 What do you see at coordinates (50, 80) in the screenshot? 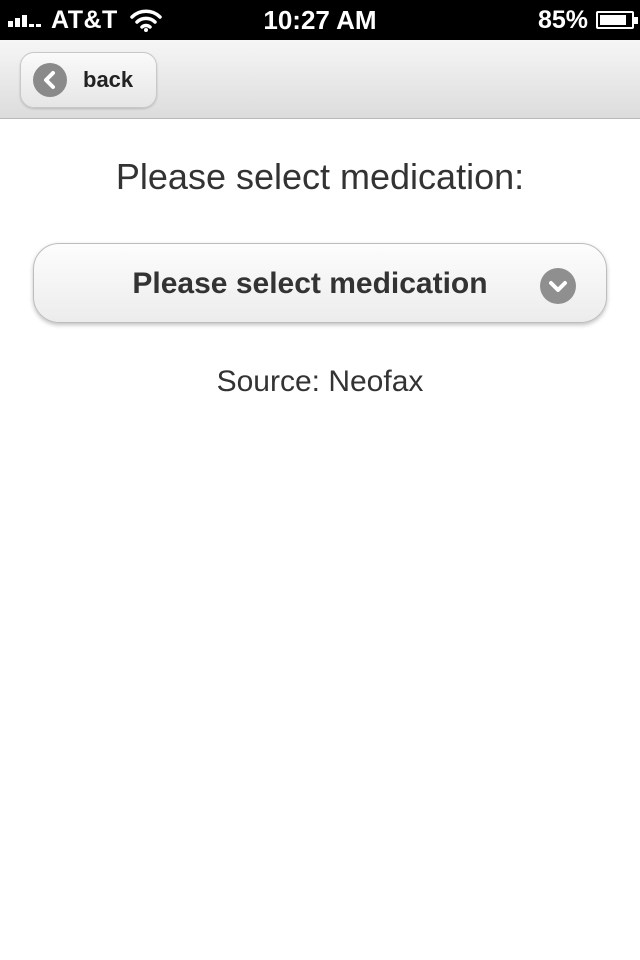
I see `chevron-left-icon` at bounding box center [50, 80].